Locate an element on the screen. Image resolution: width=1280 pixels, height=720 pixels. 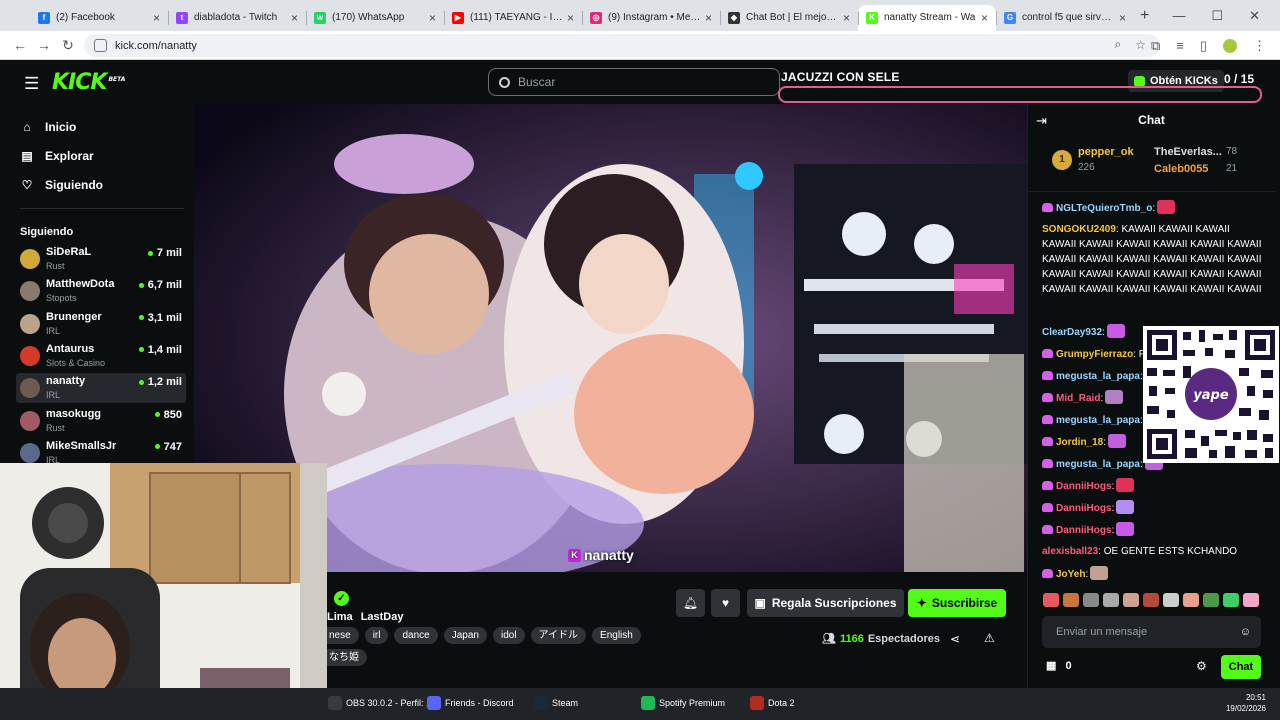
chest-points: ▦ 0 is located at coordinates (1059, 665).